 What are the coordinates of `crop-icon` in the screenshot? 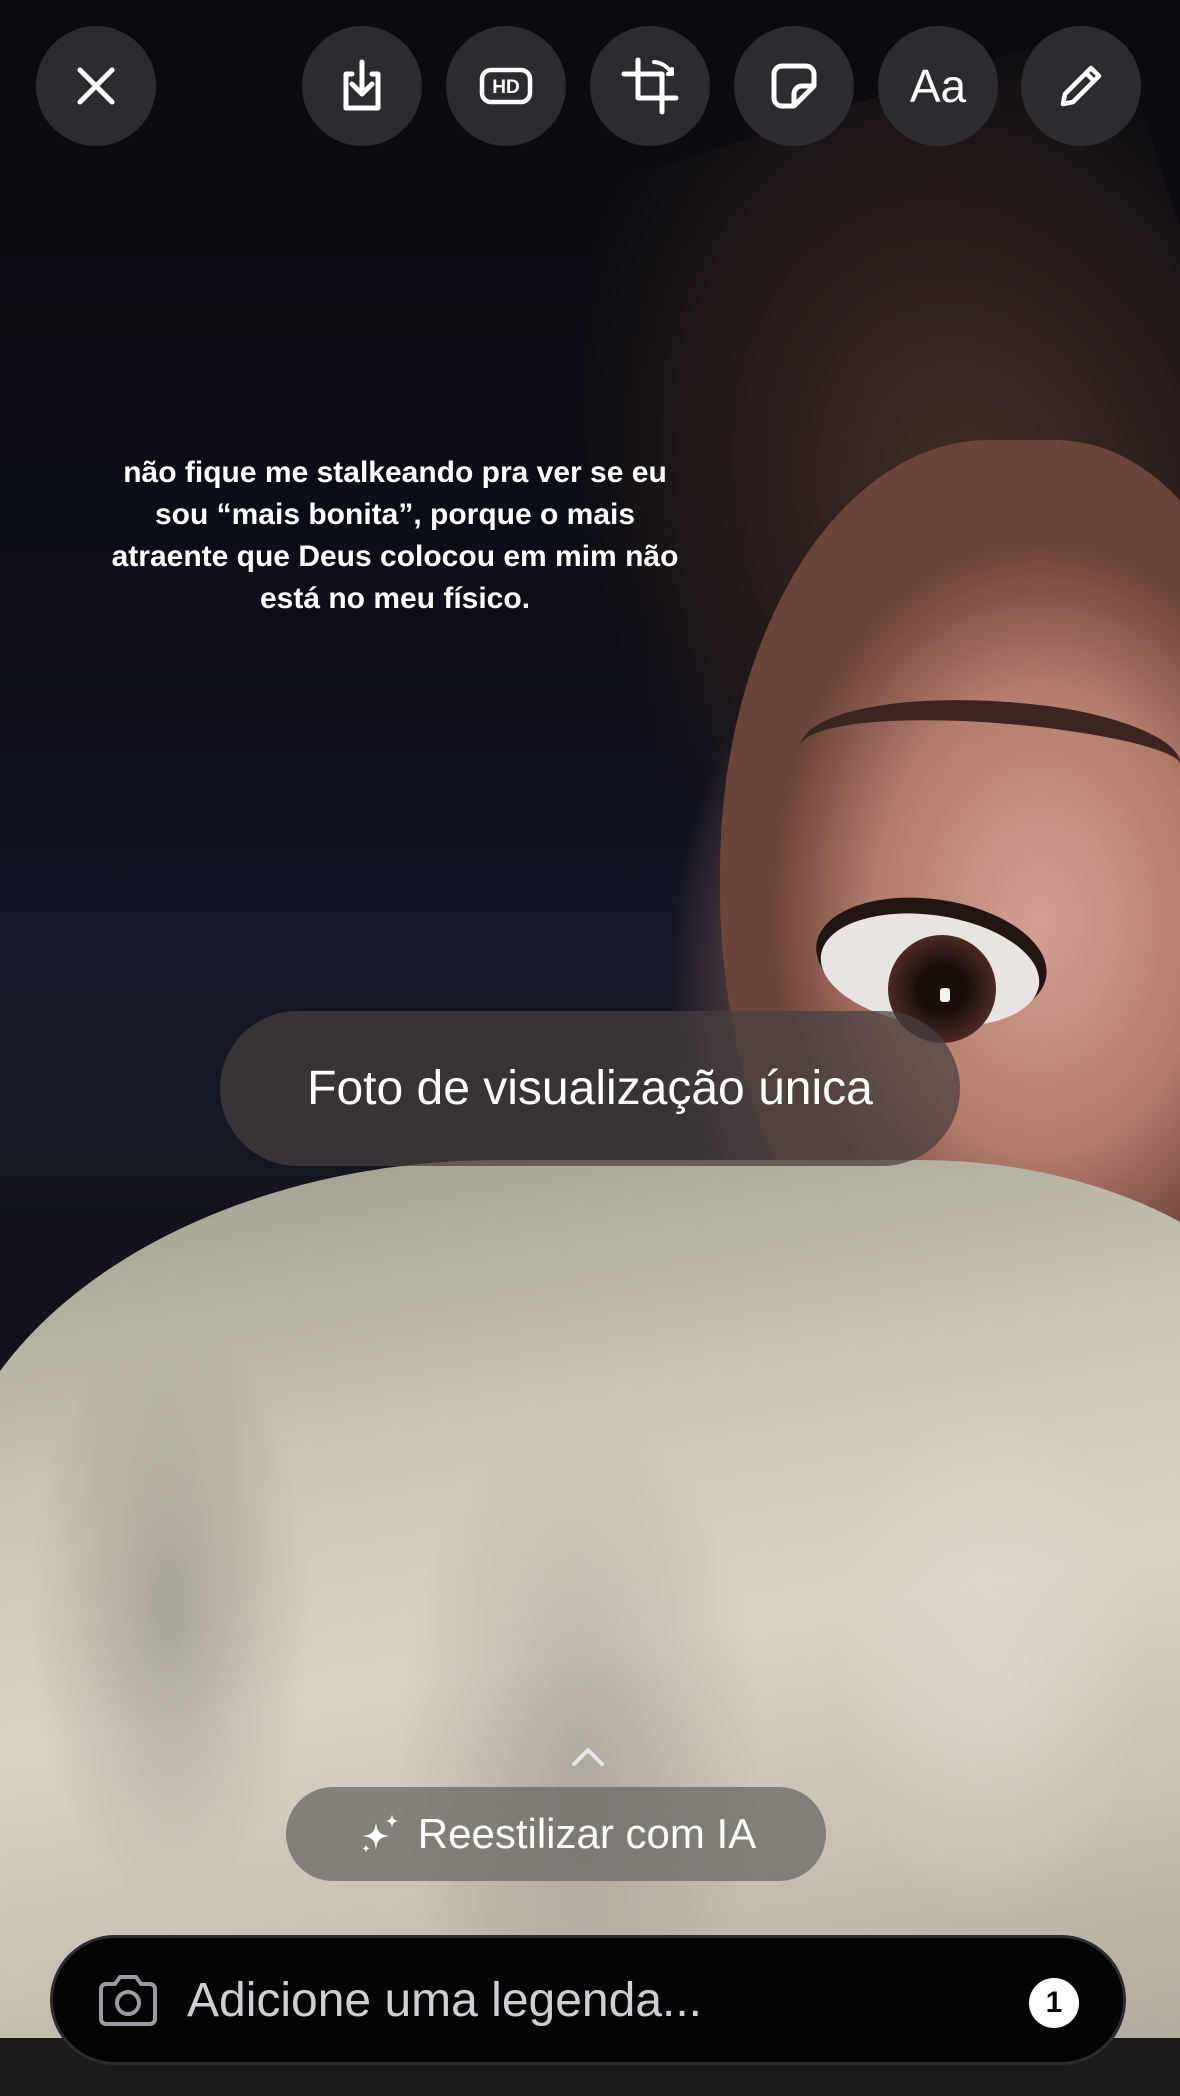 It's located at (650, 86).